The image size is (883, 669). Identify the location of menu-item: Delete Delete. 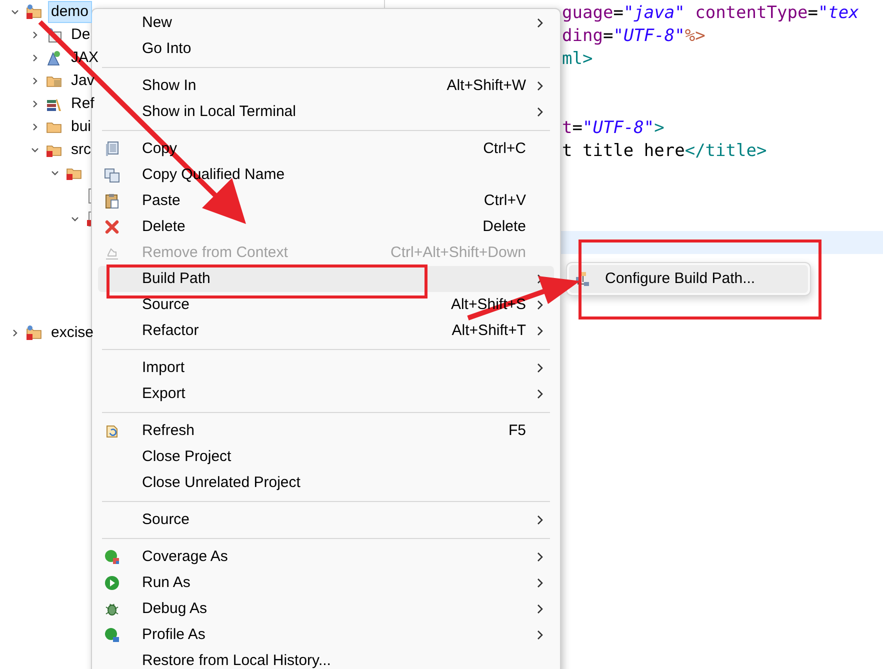
(326, 227).